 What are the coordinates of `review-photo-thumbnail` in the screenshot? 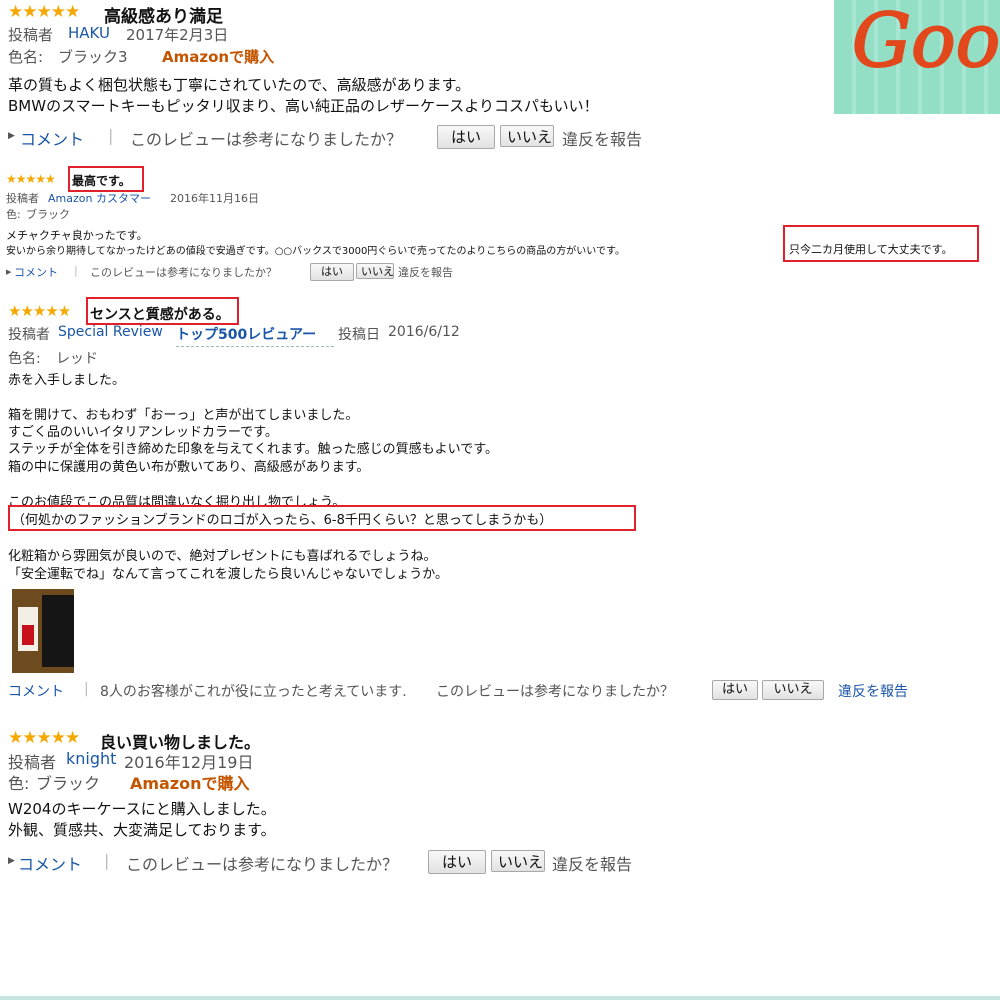 It's located at (43, 631).